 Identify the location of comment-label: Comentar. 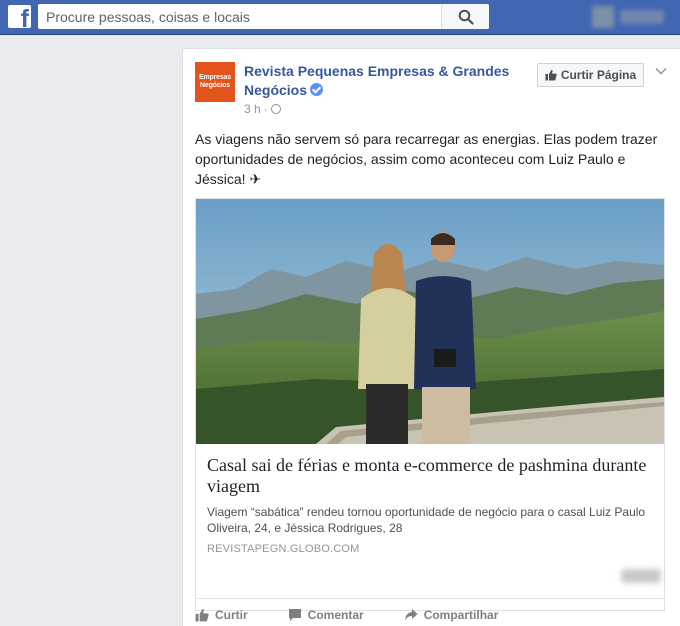
(335, 615).